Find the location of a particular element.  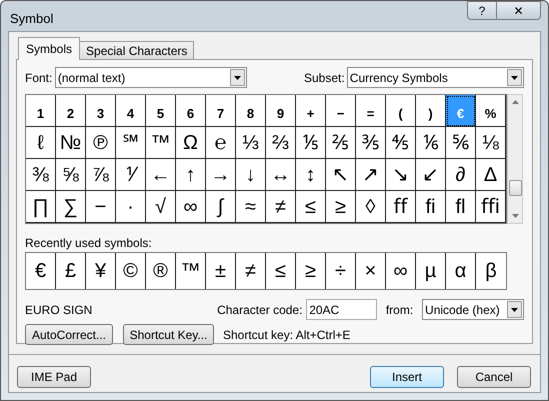

symbol-cell: ﬂ is located at coordinates (461, 207).